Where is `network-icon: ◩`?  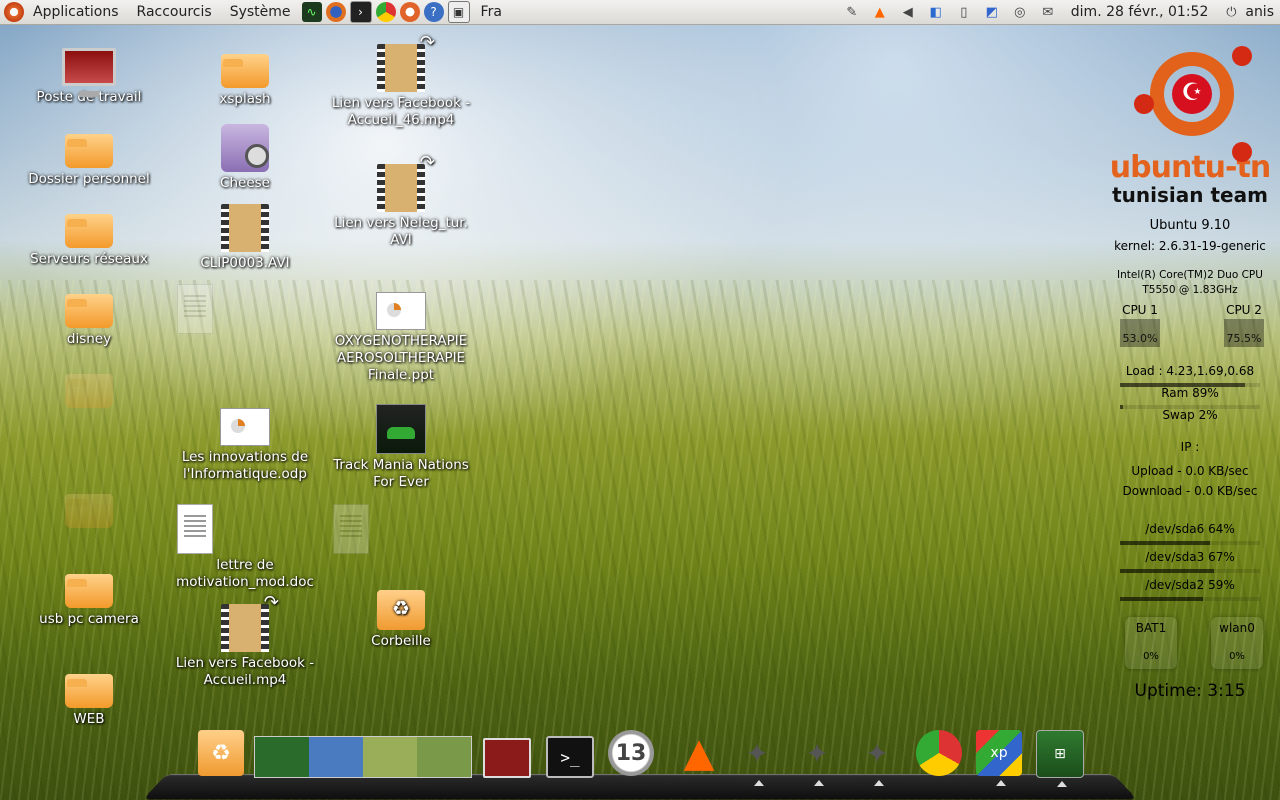
network-icon: ◩ is located at coordinates (992, 12).